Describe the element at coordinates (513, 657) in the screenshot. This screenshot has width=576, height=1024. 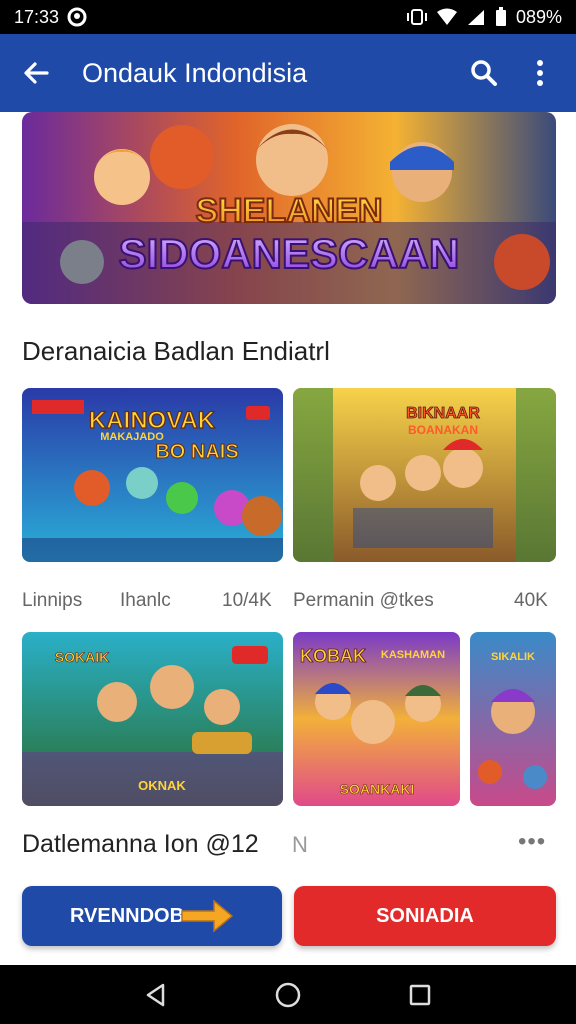
I see `game-card-5-title: SIKALIK` at that location.